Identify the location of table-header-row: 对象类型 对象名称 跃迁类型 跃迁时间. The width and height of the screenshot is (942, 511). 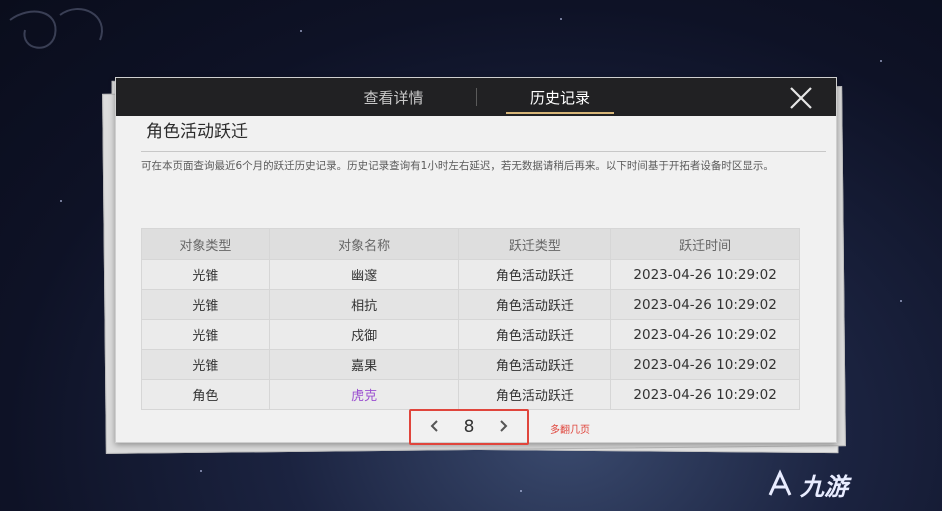
(470, 244).